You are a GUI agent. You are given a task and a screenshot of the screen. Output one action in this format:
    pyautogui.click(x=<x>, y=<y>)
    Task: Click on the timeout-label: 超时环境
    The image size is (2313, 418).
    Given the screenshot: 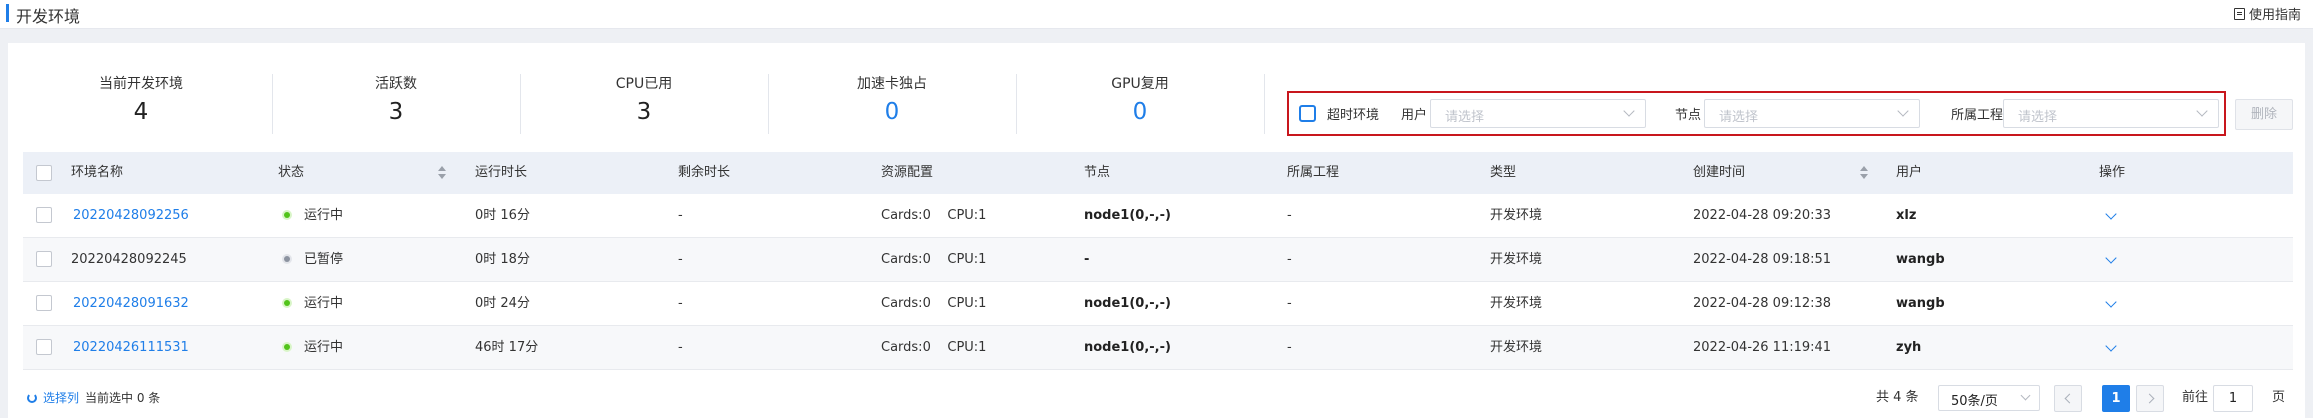 What is the action you would take?
    pyautogui.click(x=1353, y=115)
    